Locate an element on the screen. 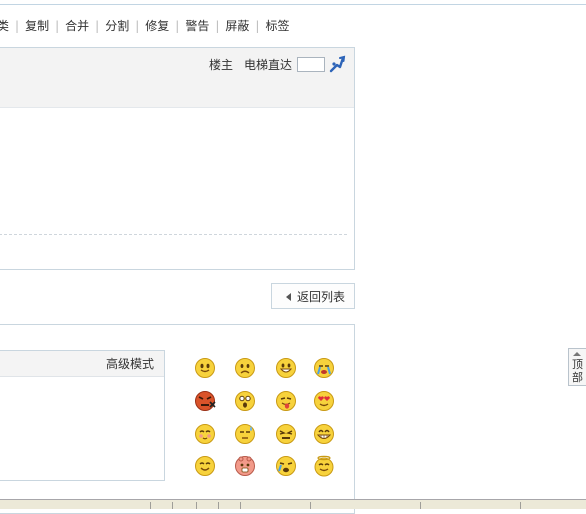 This screenshot has width=586, height=514. mod-move-button: 类 is located at coordinates (4, 26).